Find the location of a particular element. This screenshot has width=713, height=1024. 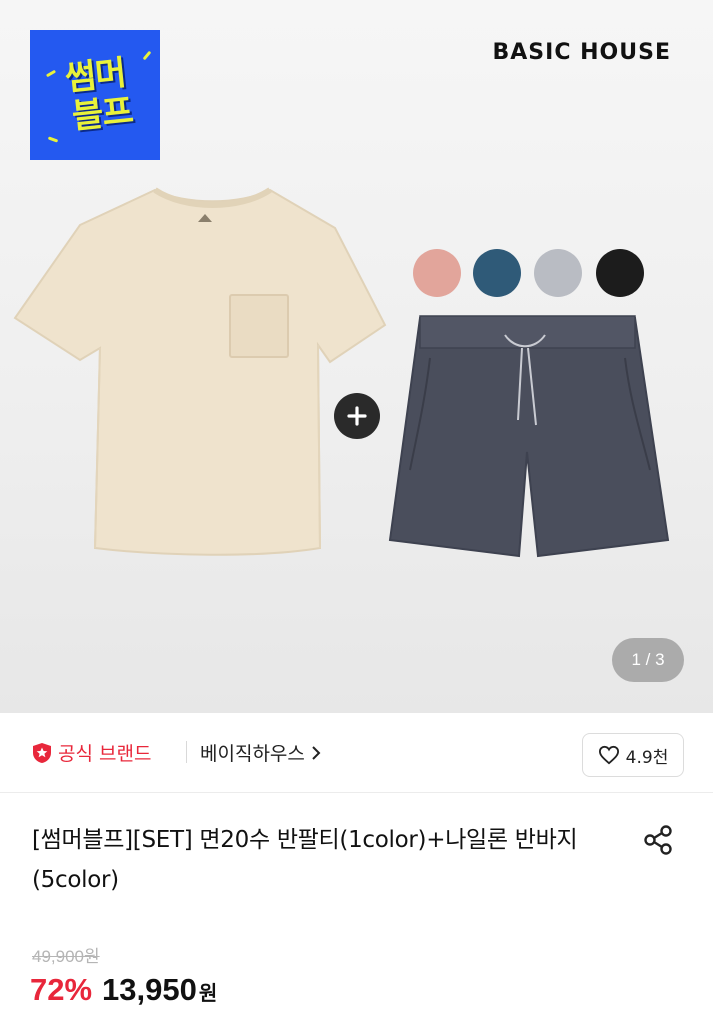

divider is located at coordinates (186, 752).